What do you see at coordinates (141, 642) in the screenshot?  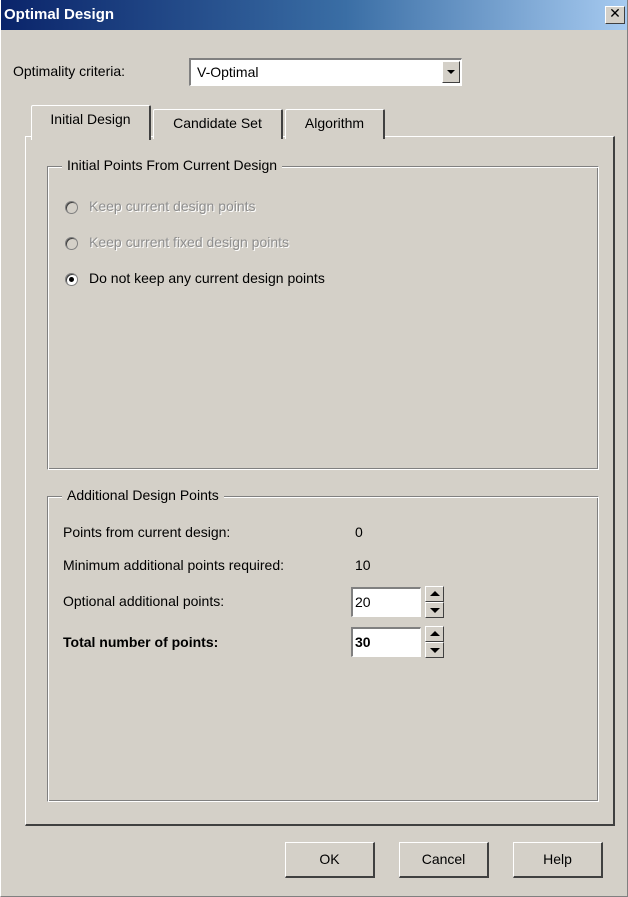 I see `total-points-label: Total number of points:` at bounding box center [141, 642].